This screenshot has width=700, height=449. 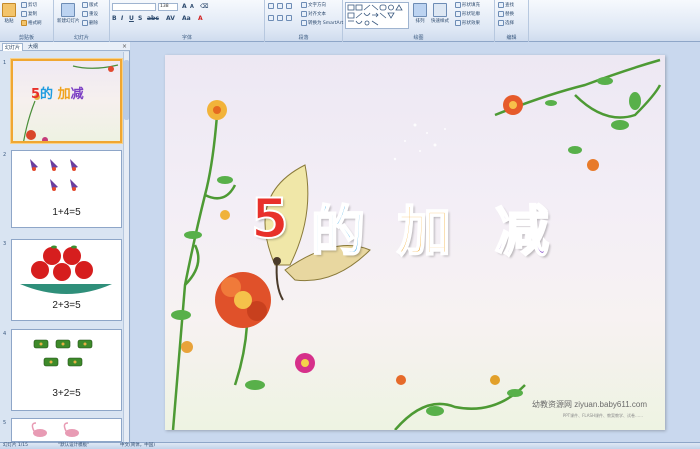 I want to click on slide-thumbnail-4: 3+2=5, so click(x=66, y=370).